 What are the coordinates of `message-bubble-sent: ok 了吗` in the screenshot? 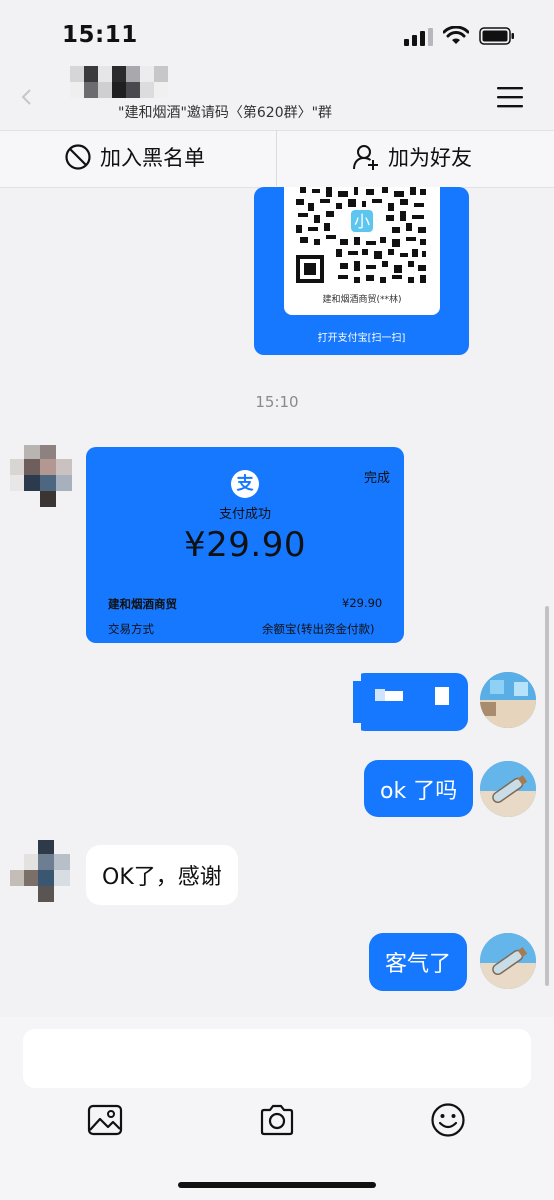 It's located at (419, 788).